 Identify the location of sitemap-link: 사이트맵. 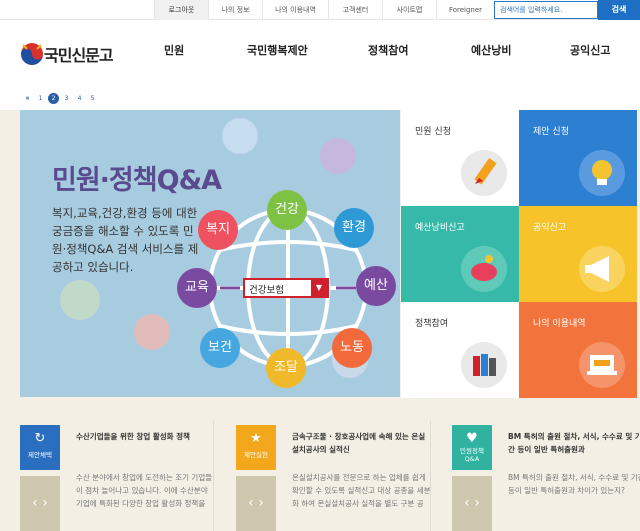
(409, 10).